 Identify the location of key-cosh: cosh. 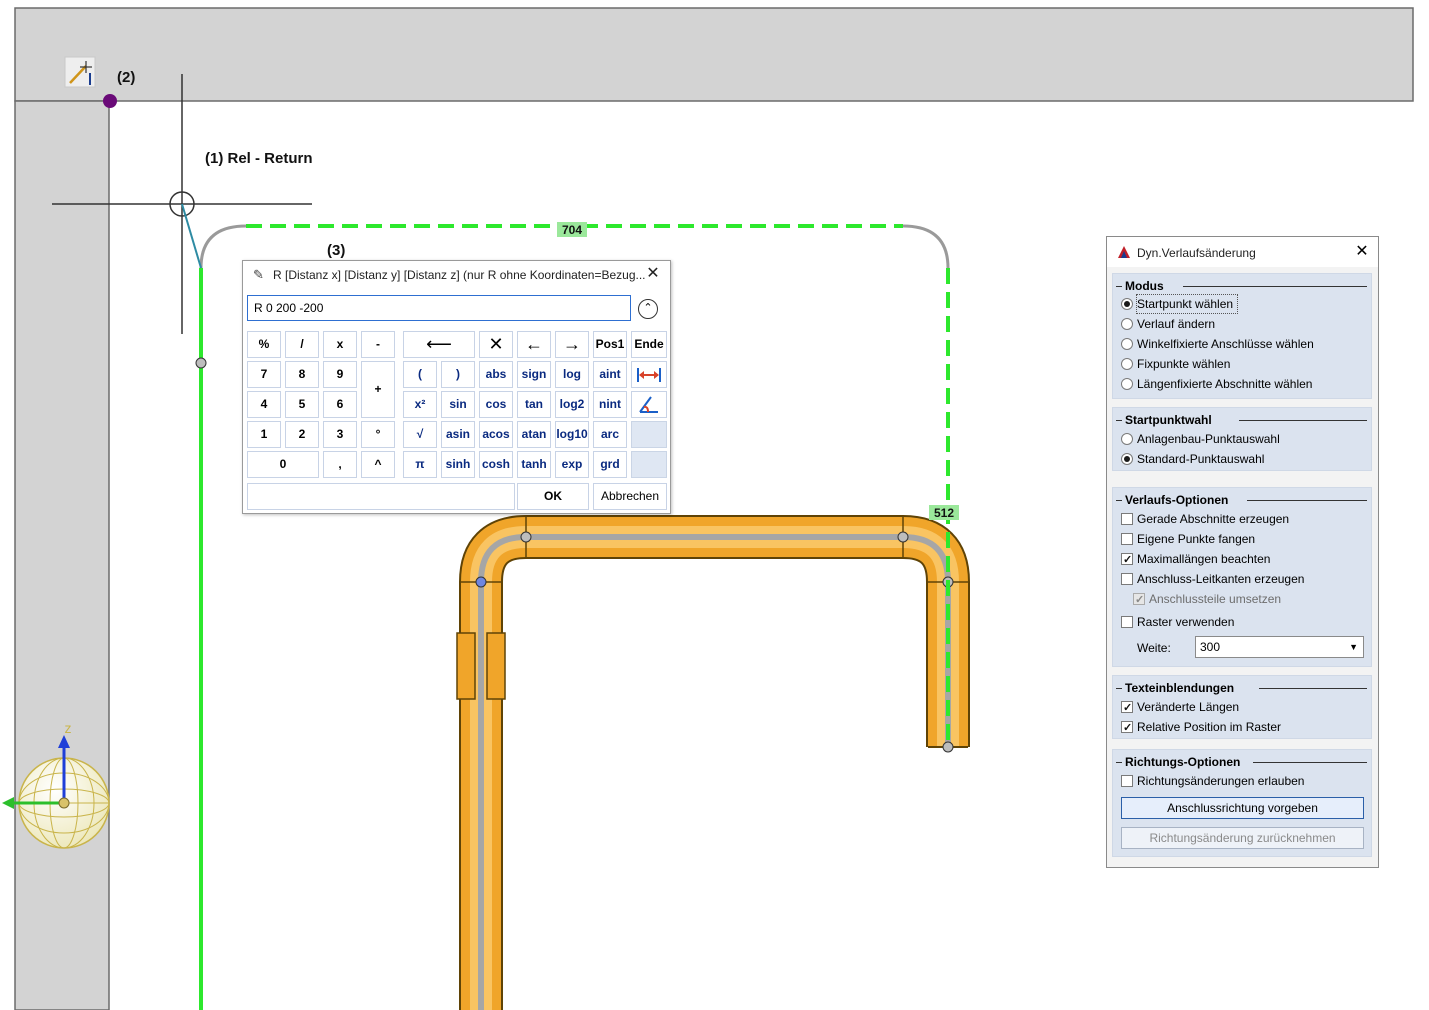
(496, 464).